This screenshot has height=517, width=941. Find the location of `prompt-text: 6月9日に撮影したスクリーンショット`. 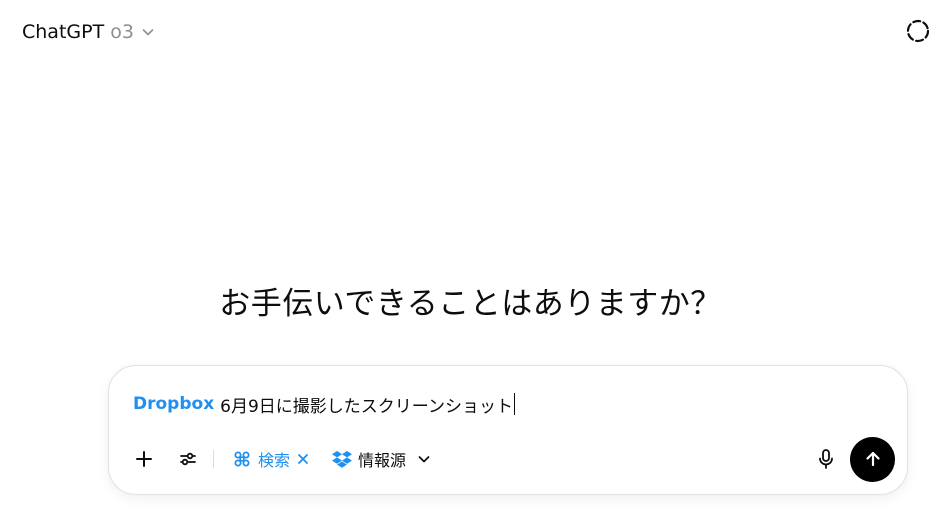

prompt-text: 6月9日に撮影したスクリーンショット is located at coordinates (366, 406).